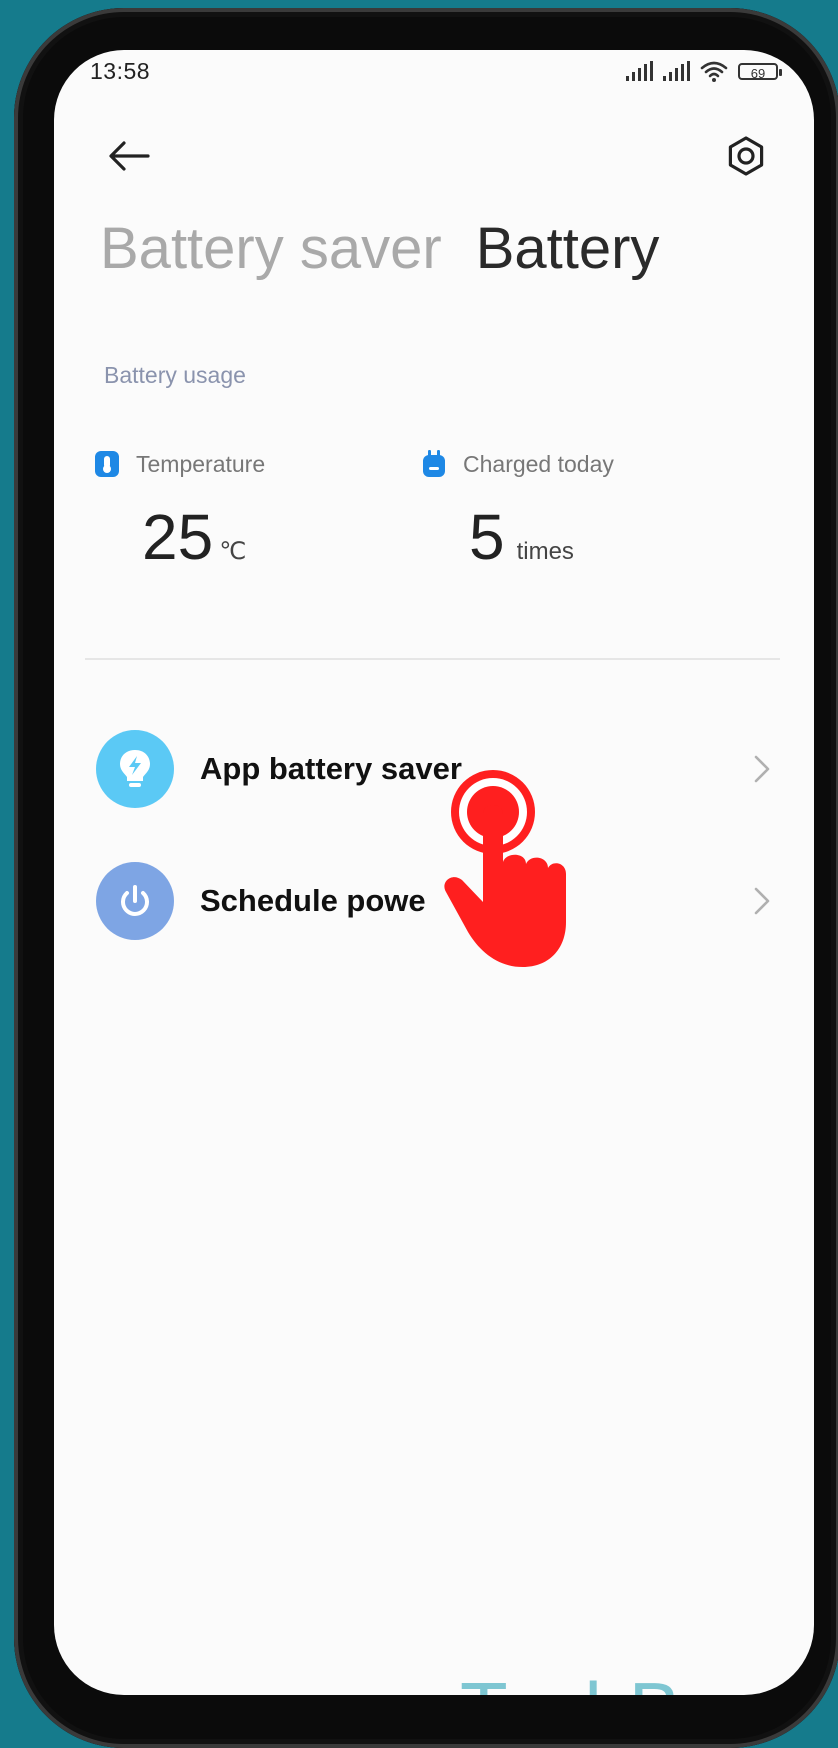 The width and height of the screenshot is (838, 1748). What do you see at coordinates (434, 463) in the screenshot?
I see `plug-icon` at bounding box center [434, 463].